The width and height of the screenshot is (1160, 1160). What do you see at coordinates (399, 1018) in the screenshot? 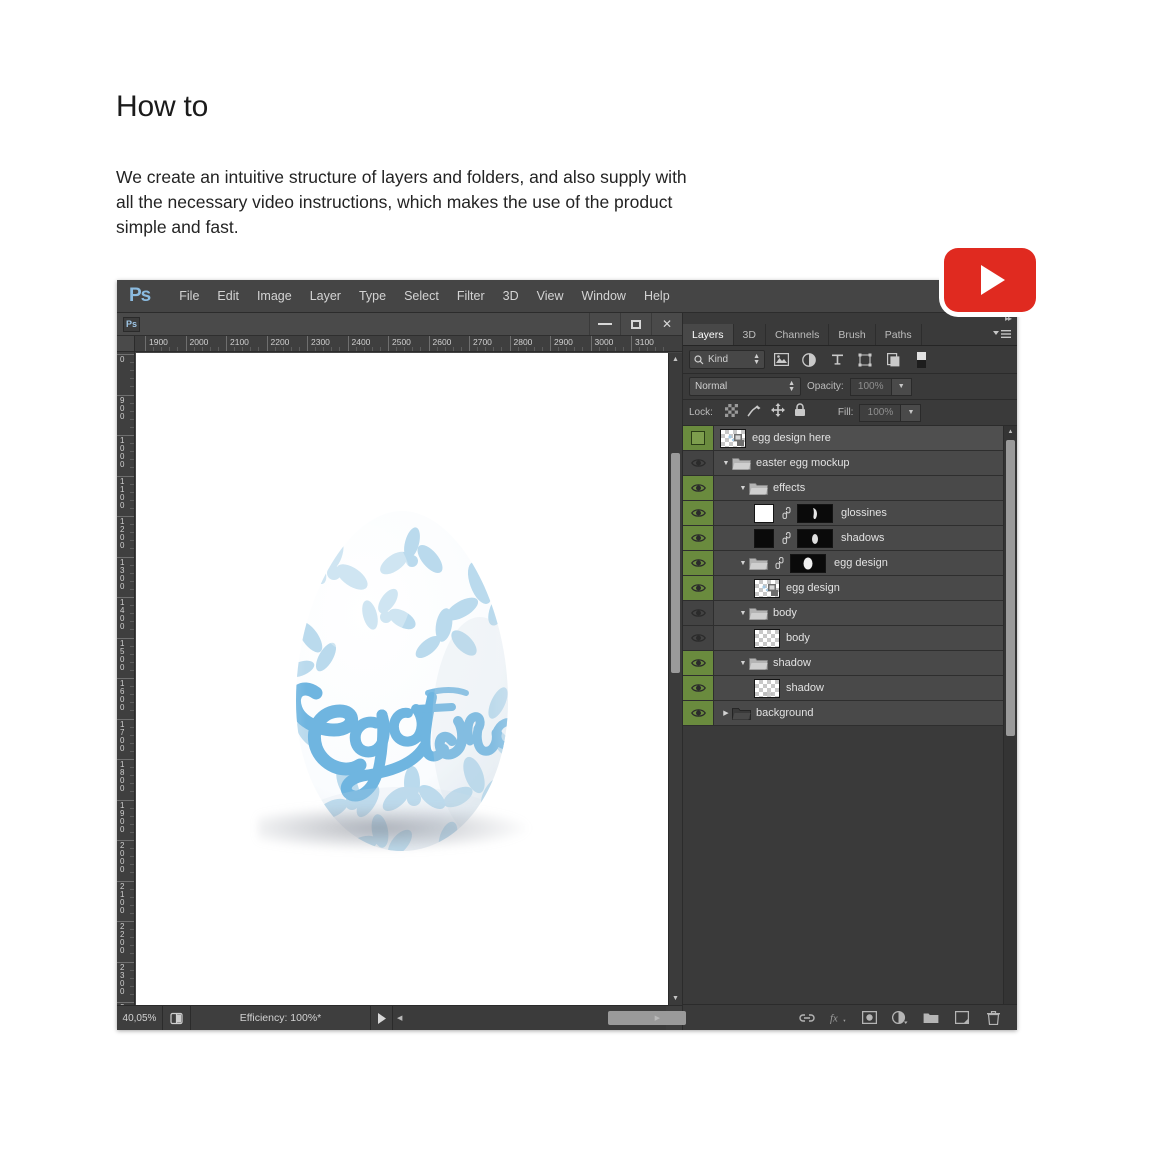
I see `hscroll-left-arrow: ◀` at bounding box center [399, 1018].